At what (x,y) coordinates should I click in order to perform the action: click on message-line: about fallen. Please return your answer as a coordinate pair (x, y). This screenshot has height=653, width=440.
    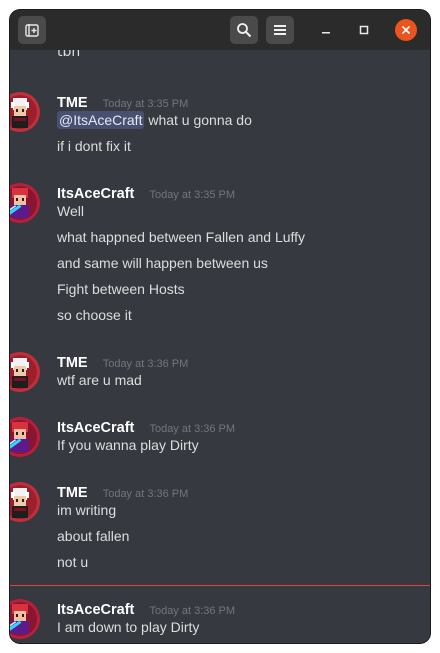
    Looking at the image, I should click on (93, 536).